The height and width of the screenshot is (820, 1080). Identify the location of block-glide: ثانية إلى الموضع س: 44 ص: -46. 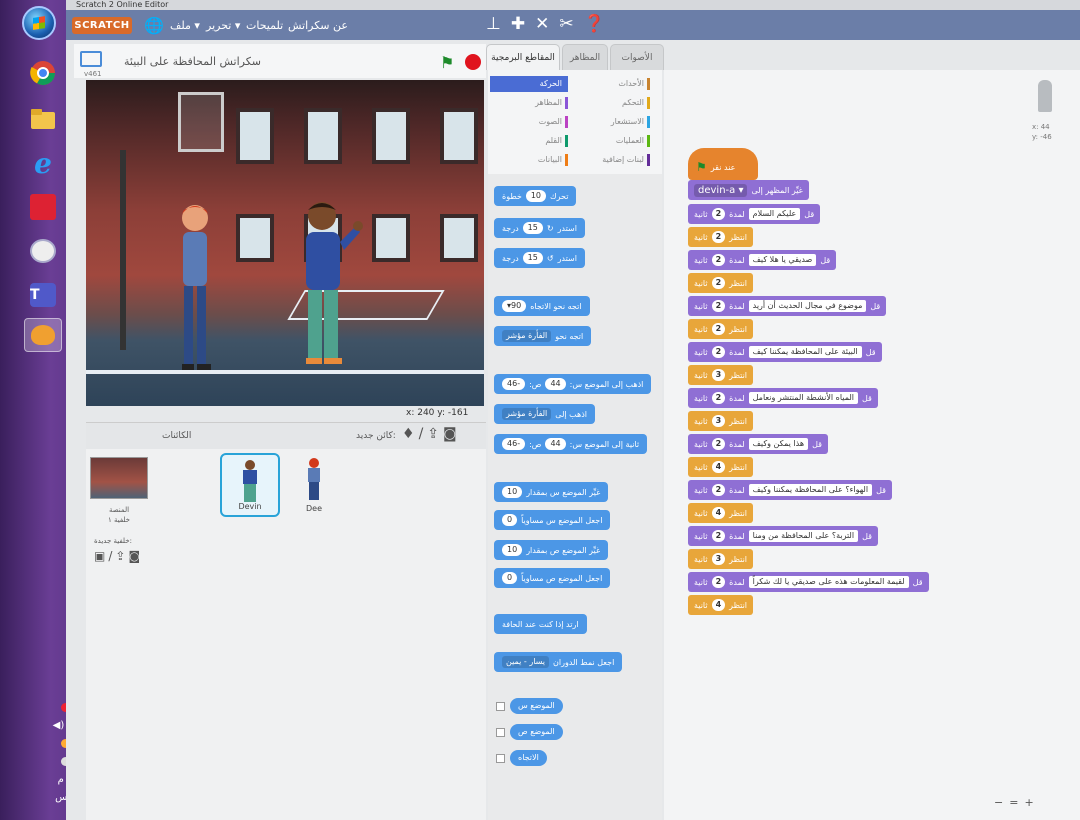
(571, 444).